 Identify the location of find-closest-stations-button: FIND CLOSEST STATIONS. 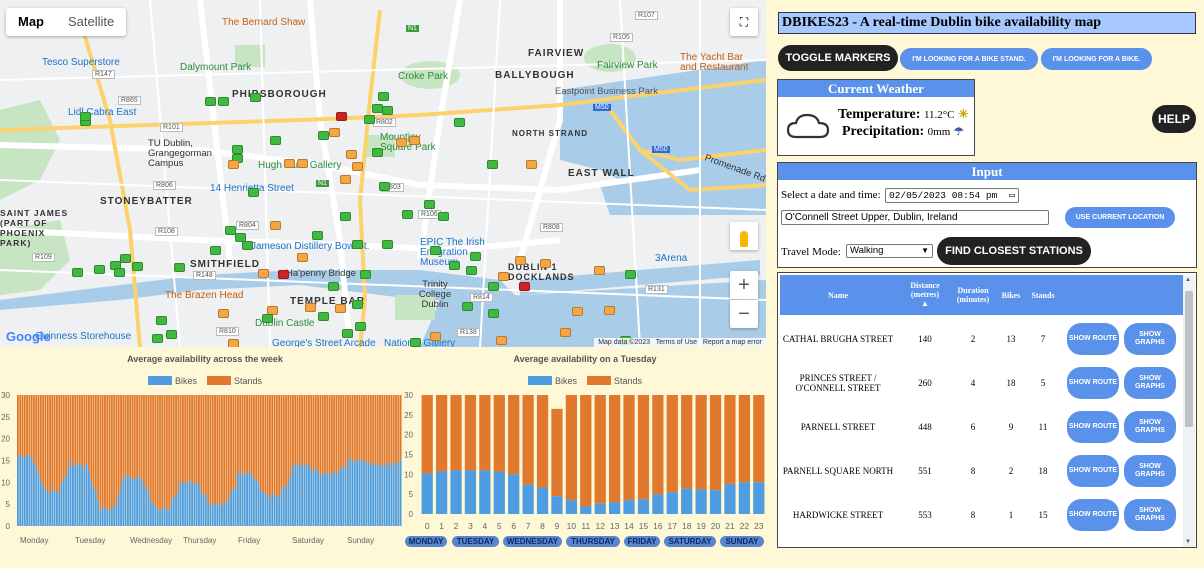
(1014, 251).